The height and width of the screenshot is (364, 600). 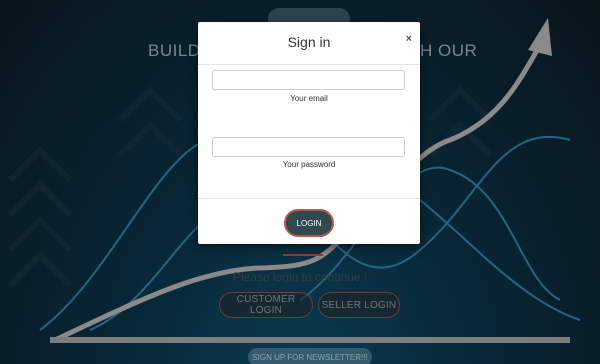 I want to click on password-field, so click(x=308, y=147).